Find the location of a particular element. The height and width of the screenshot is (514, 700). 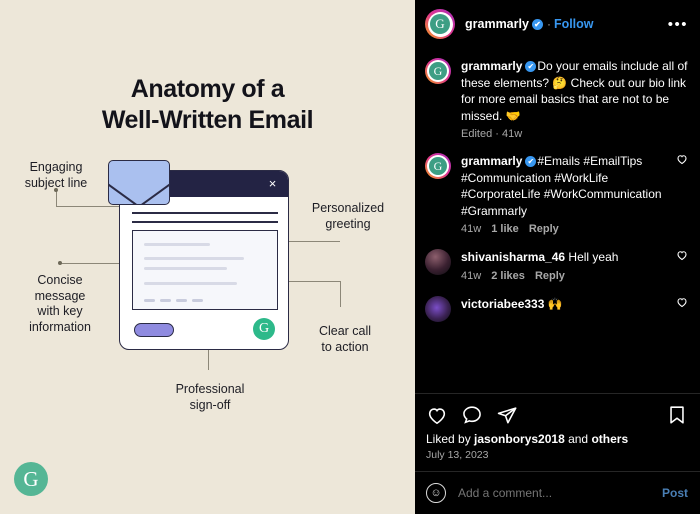

callout-concise-message: Concise message with key information is located at coordinates (60, 304).